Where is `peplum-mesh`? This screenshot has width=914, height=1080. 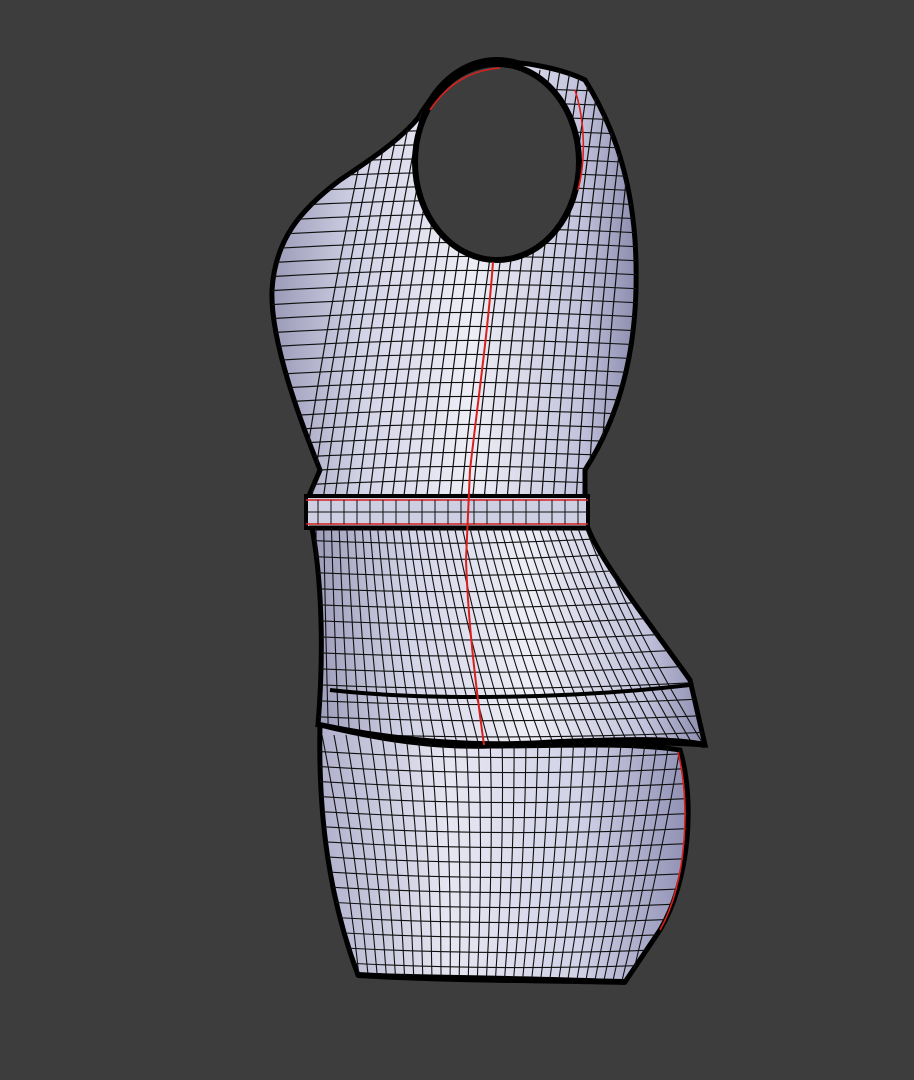
peplum-mesh is located at coordinates (508, 636).